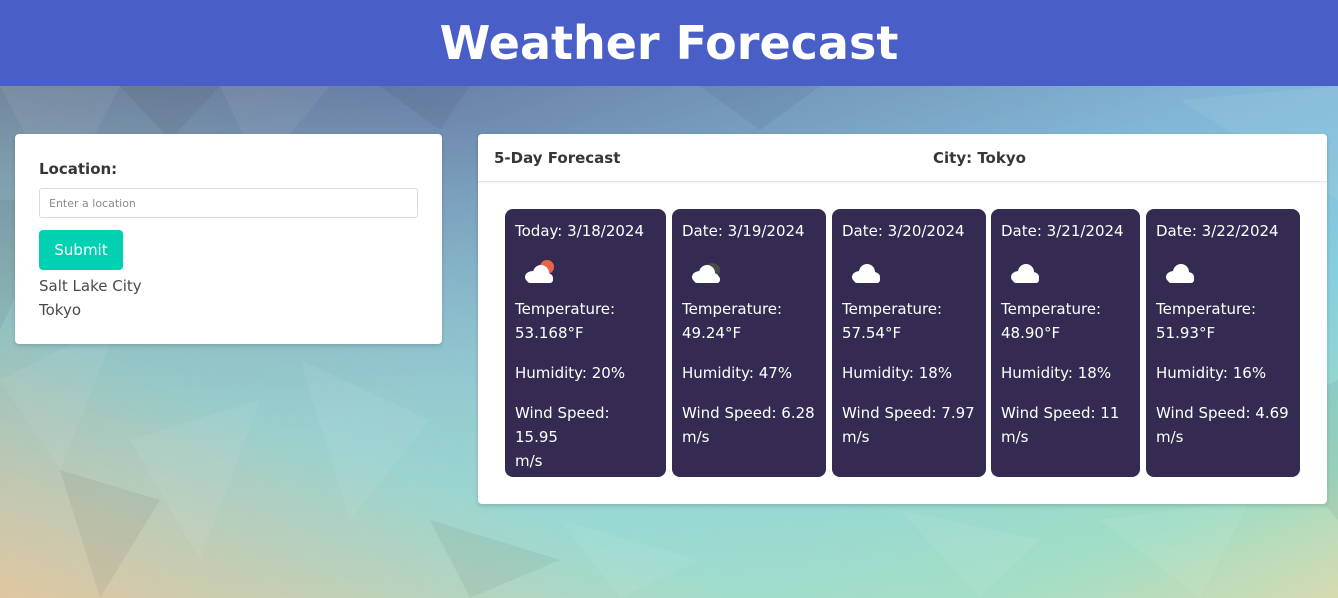 The width and height of the screenshot is (1338, 598). What do you see at coordinates (562, 425) in the screenshot?
I see `wind-speed-value: Wind Speed: 15.95` at bounding box center [562, 425].